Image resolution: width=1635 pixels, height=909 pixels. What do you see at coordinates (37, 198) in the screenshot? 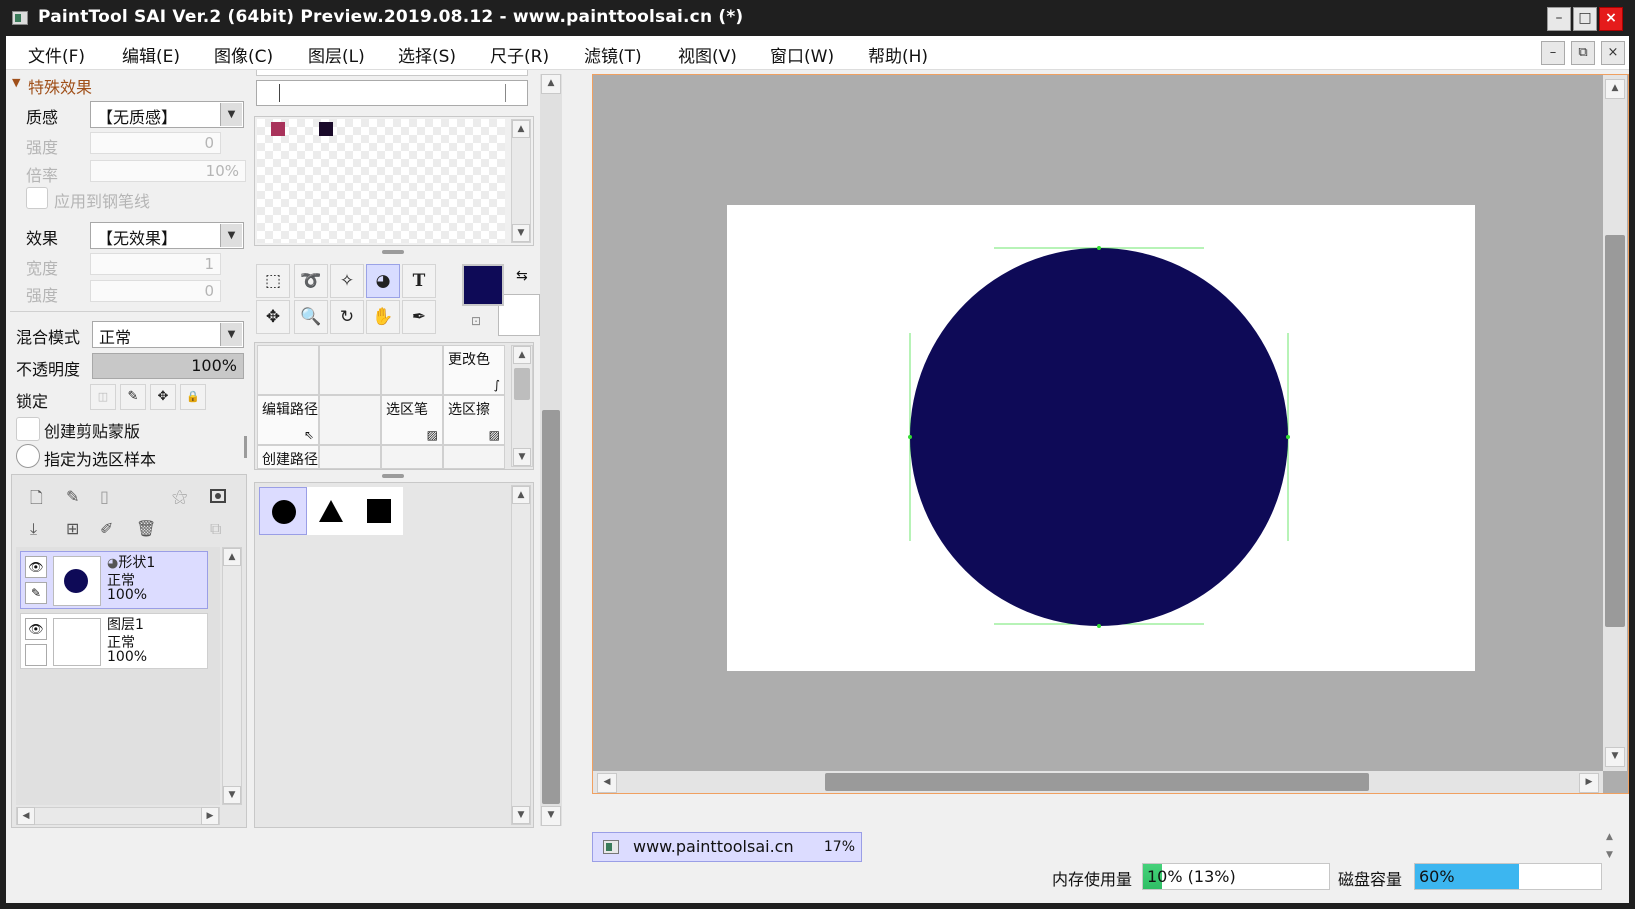
I see `apply-pen-checkbox` at bounding box center [37, 198].